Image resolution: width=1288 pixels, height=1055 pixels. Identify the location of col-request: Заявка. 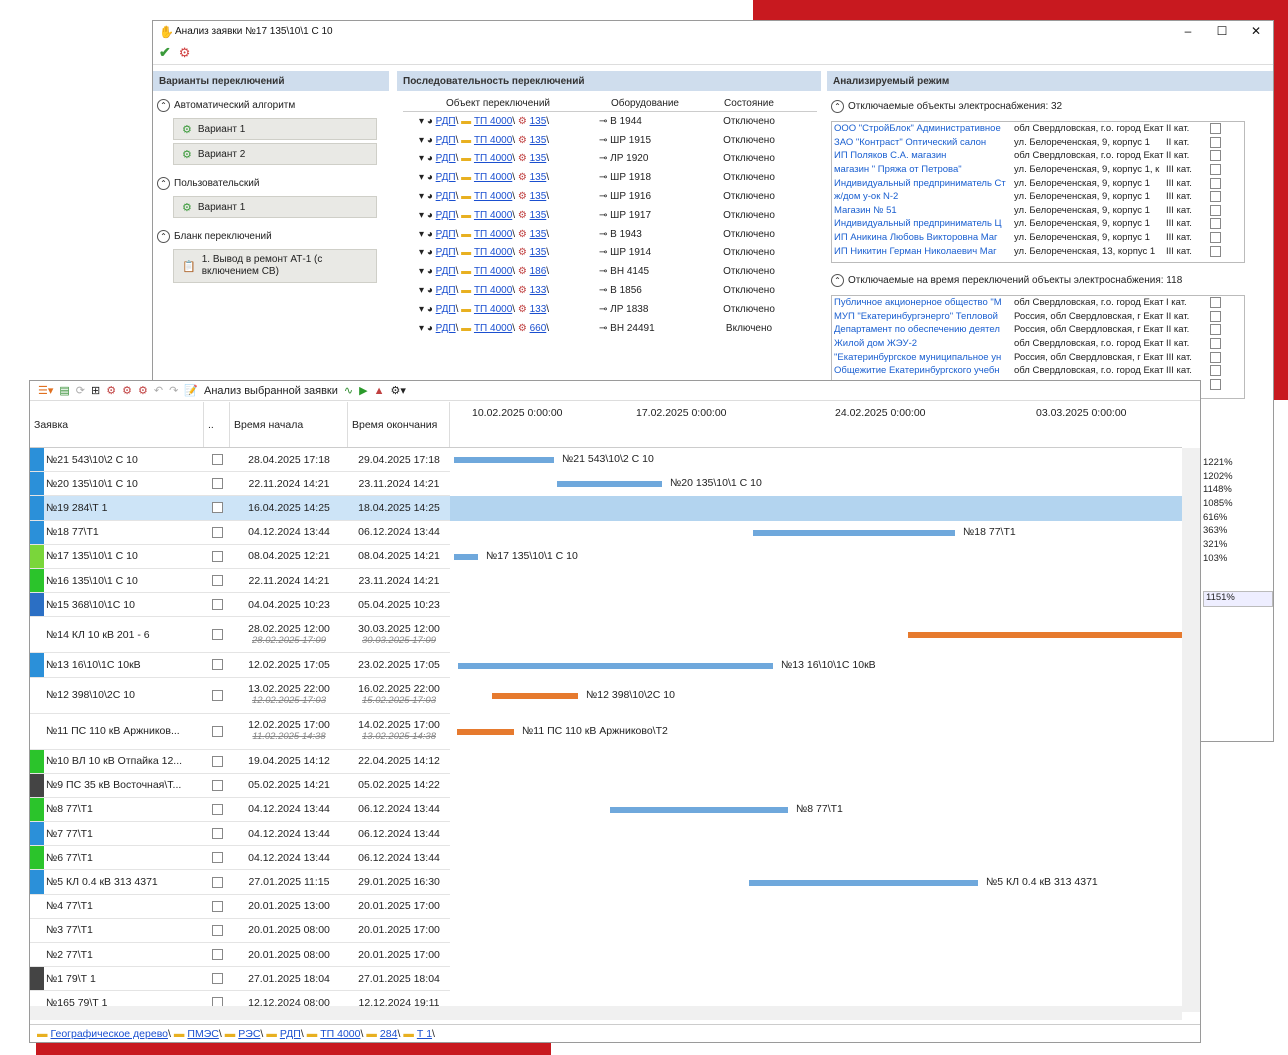
(117, 424).